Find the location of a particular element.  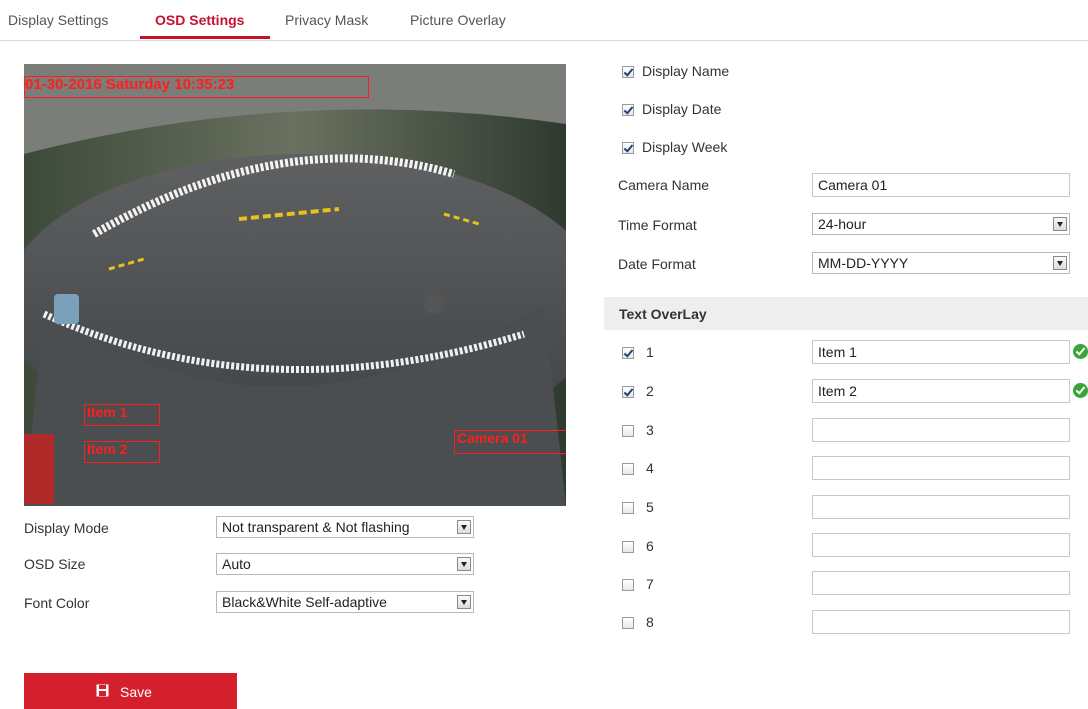

display-date-label: Display Date is located at coordinates (682, 109).